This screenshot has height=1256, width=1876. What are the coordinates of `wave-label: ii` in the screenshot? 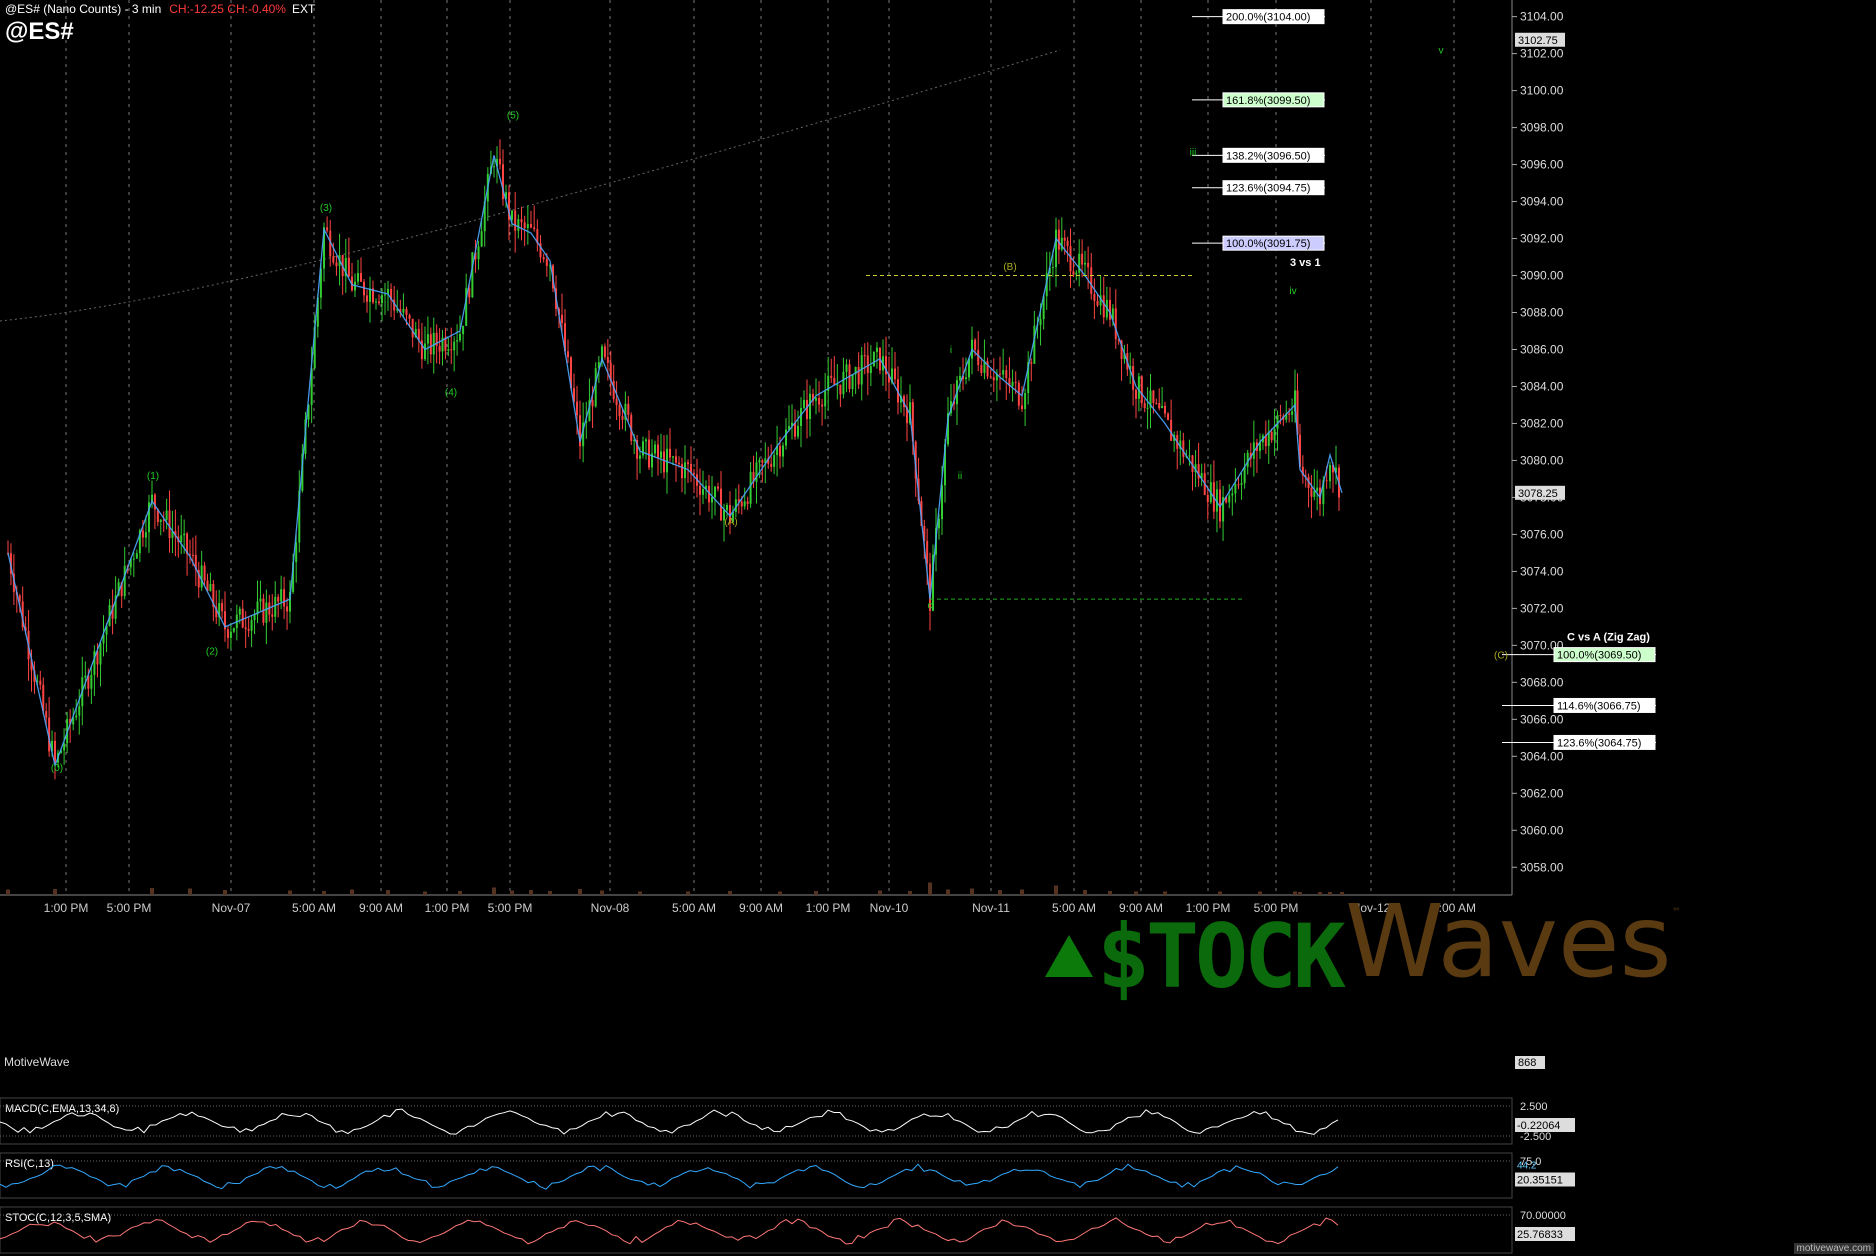 It's located at (960, 476).